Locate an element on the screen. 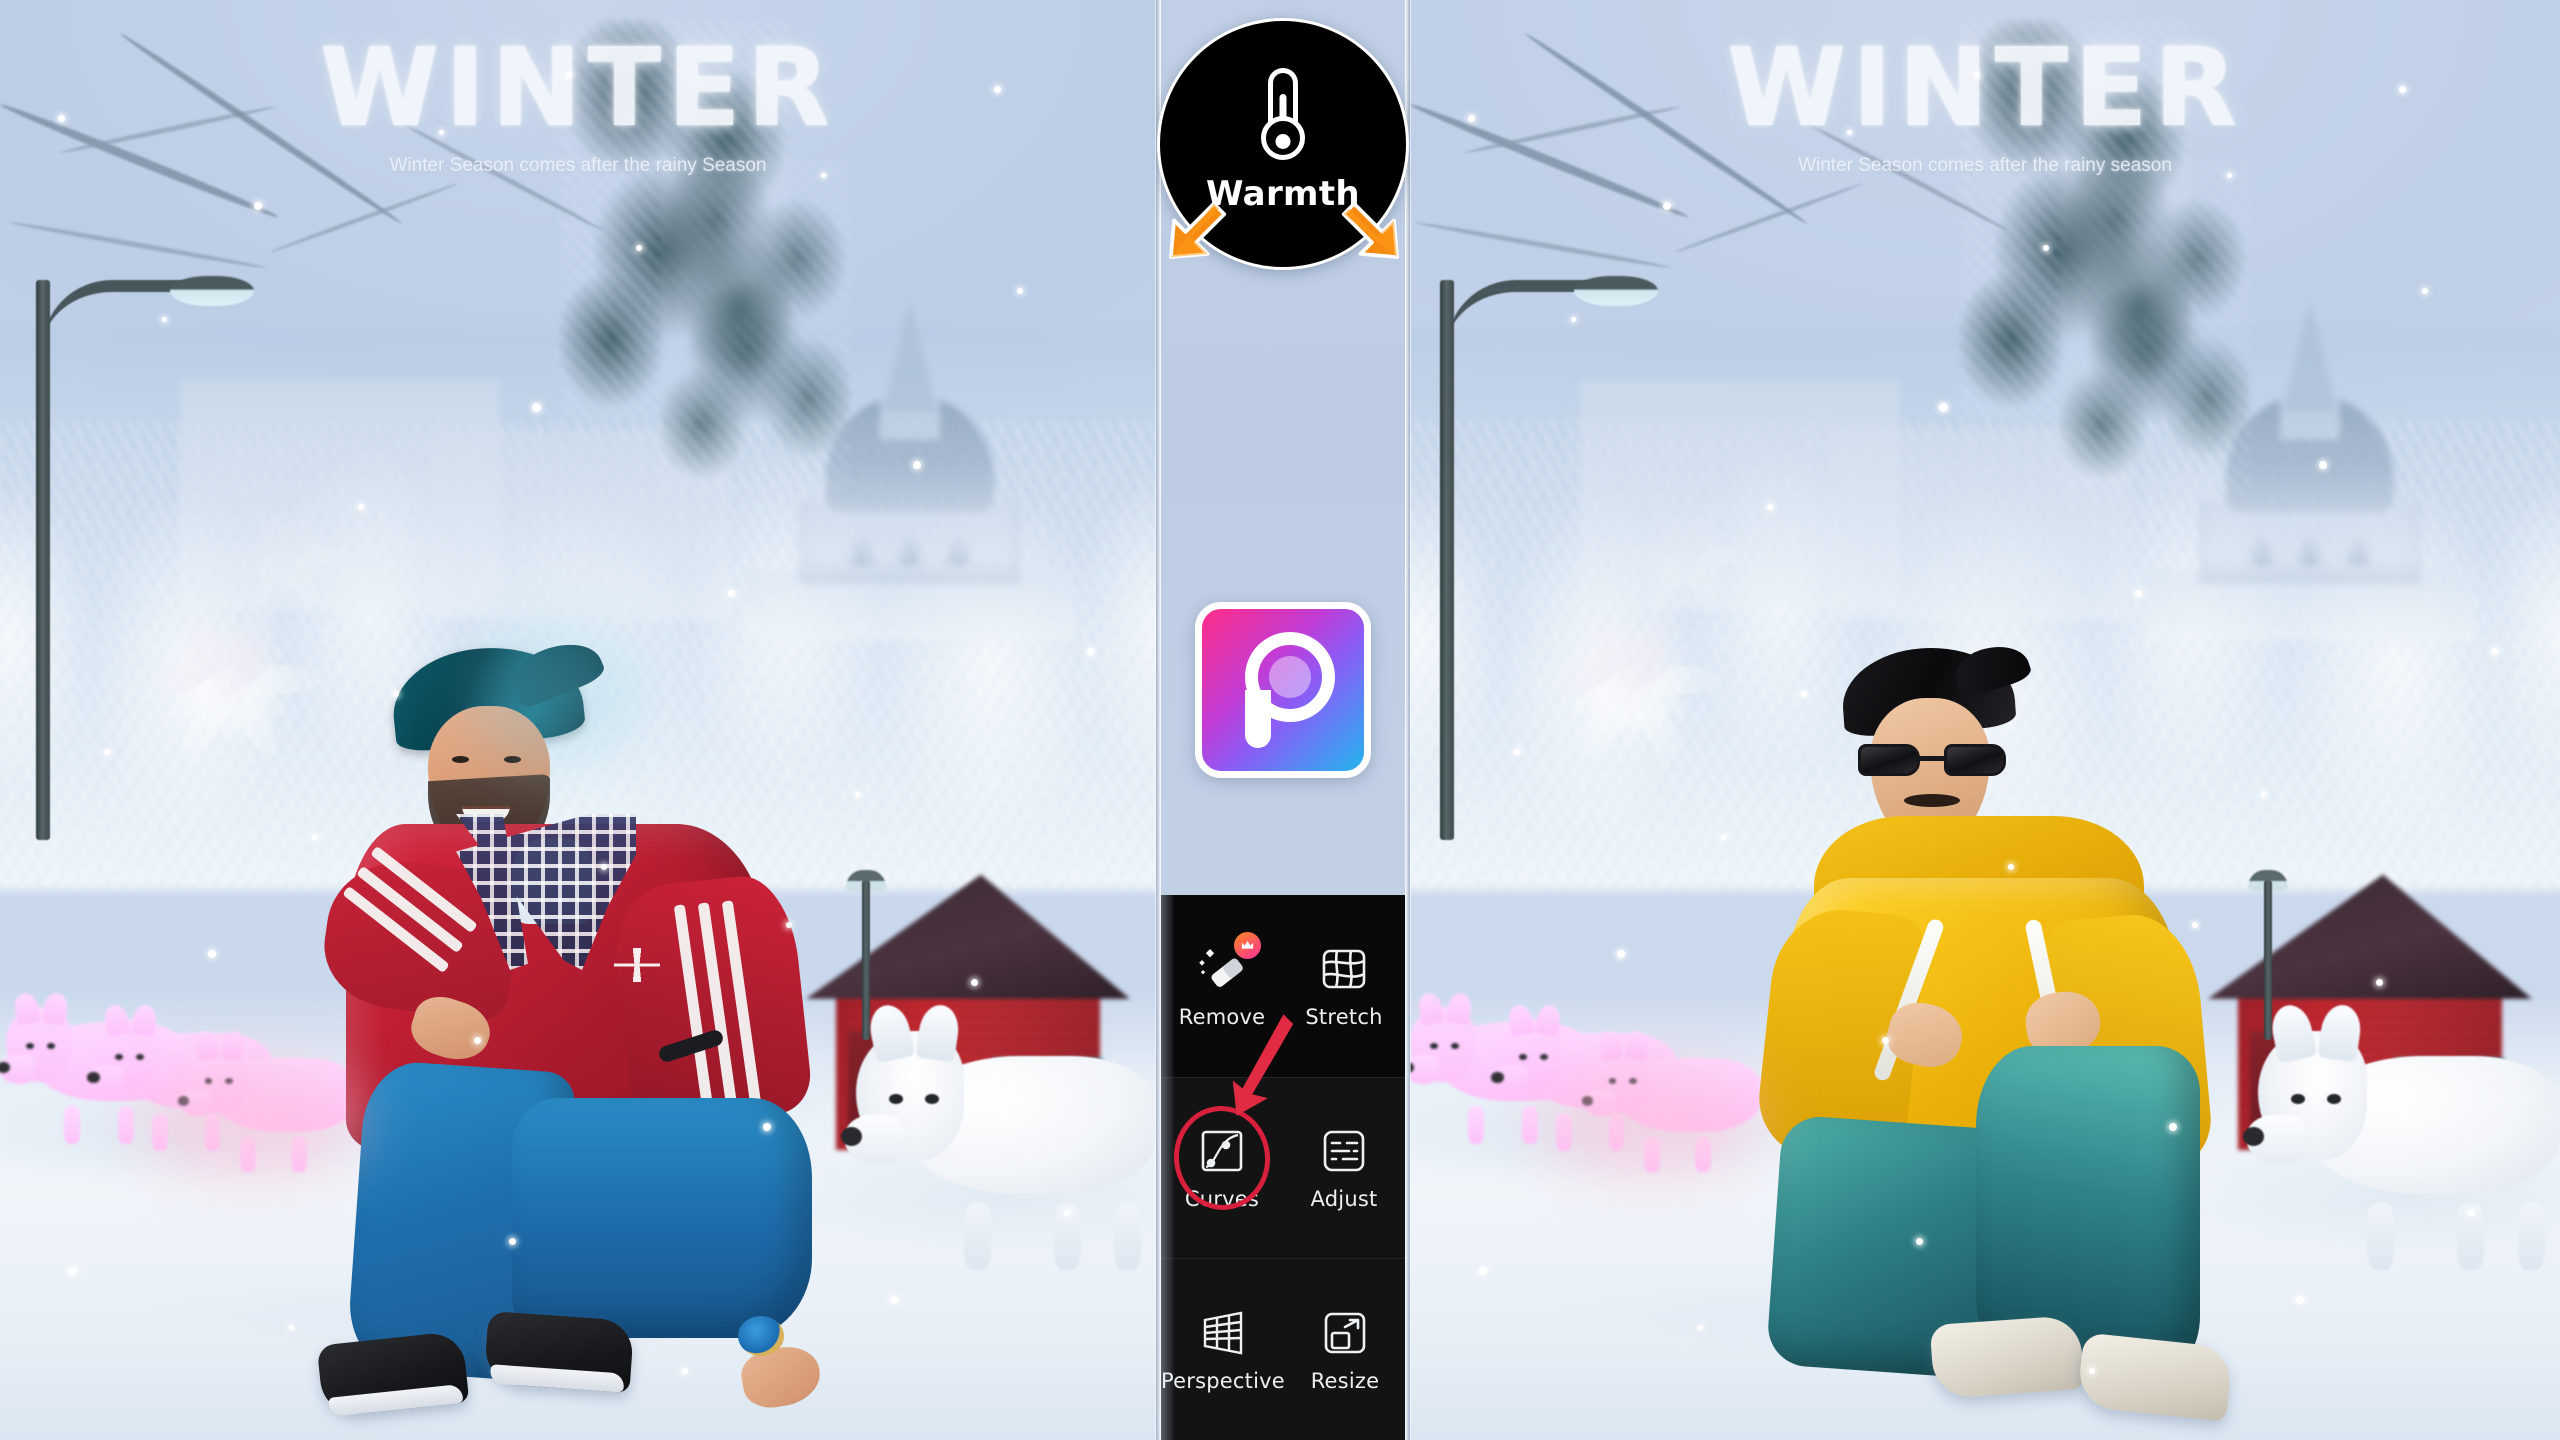 The width and height of the screenshot is (2560, 1440). tool-label: Perspective is located at coordinates (1223, 1380).